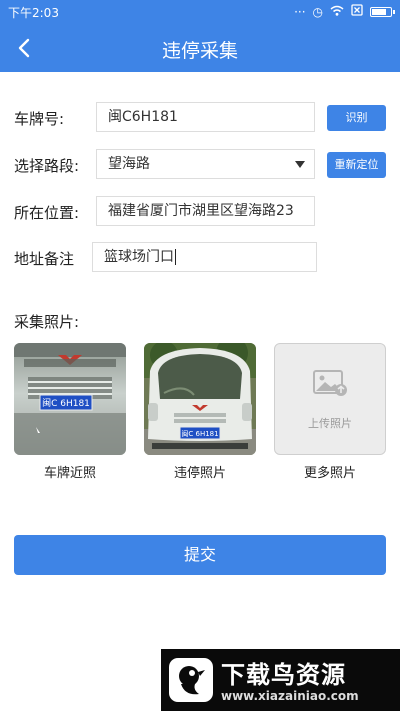 This screenshot has height=711, width=400. Describe the element at coordinates (175, 257) in the screenshot. I see `text-cursor` at that location.